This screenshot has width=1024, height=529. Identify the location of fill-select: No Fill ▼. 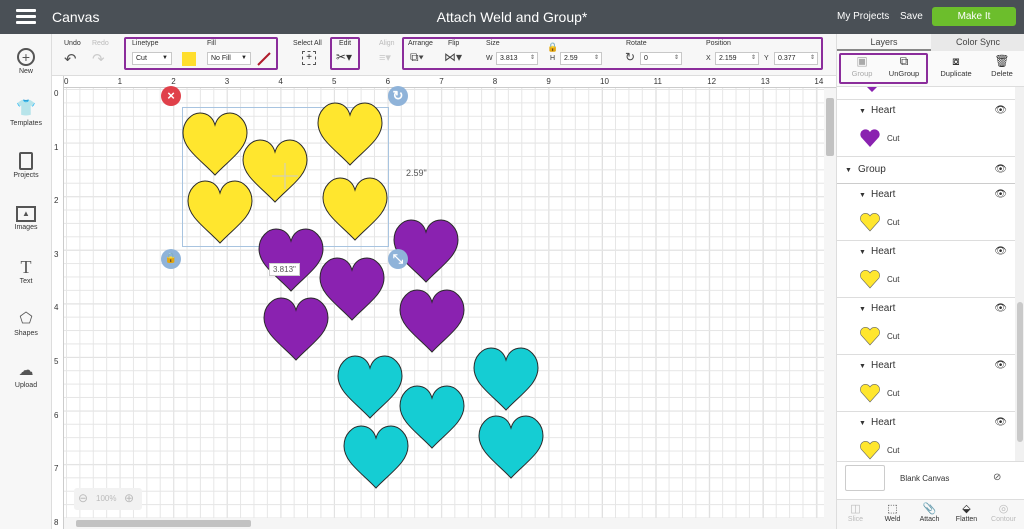
(229, 58).